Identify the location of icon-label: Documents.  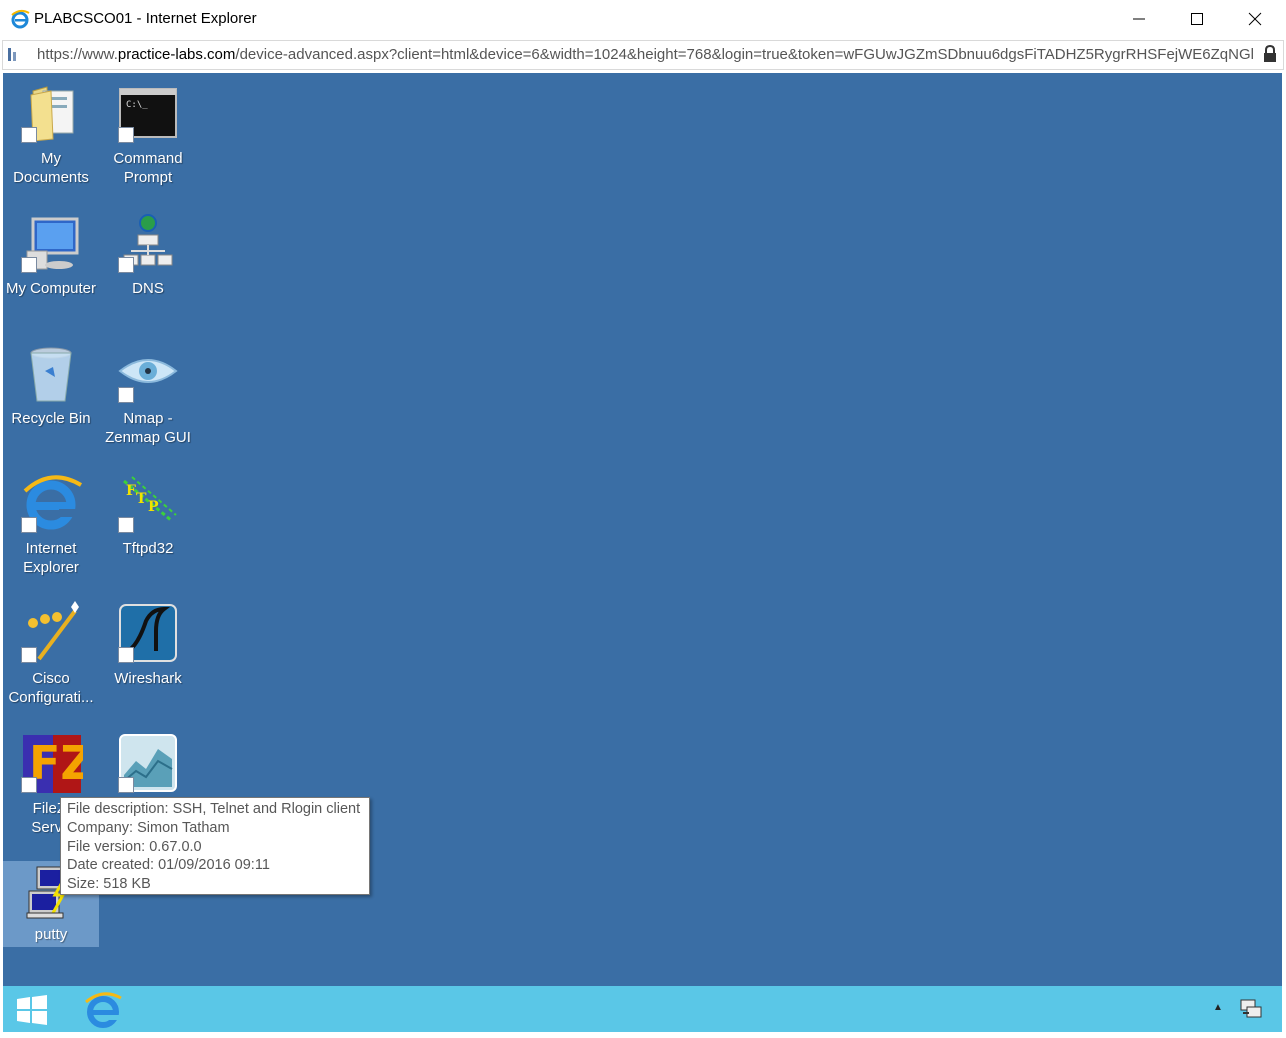
(51, 177).